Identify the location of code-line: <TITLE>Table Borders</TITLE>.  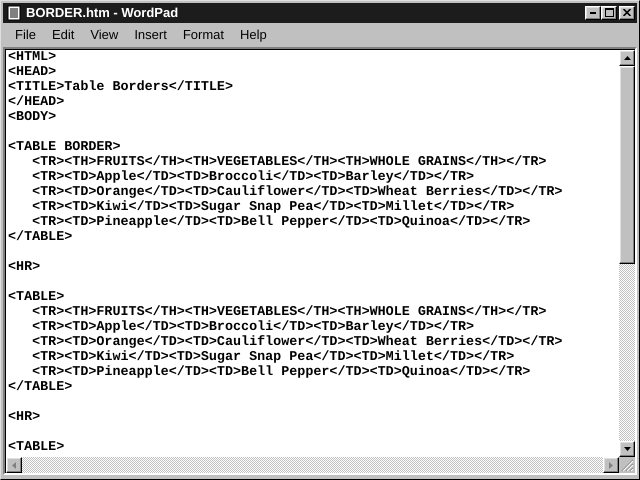
(121, 87).